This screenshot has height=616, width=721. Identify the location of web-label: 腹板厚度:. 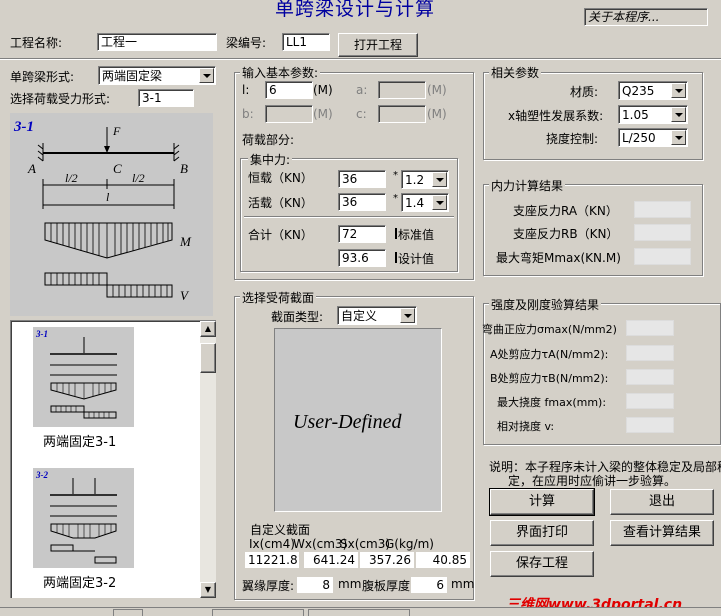
(388, 586).